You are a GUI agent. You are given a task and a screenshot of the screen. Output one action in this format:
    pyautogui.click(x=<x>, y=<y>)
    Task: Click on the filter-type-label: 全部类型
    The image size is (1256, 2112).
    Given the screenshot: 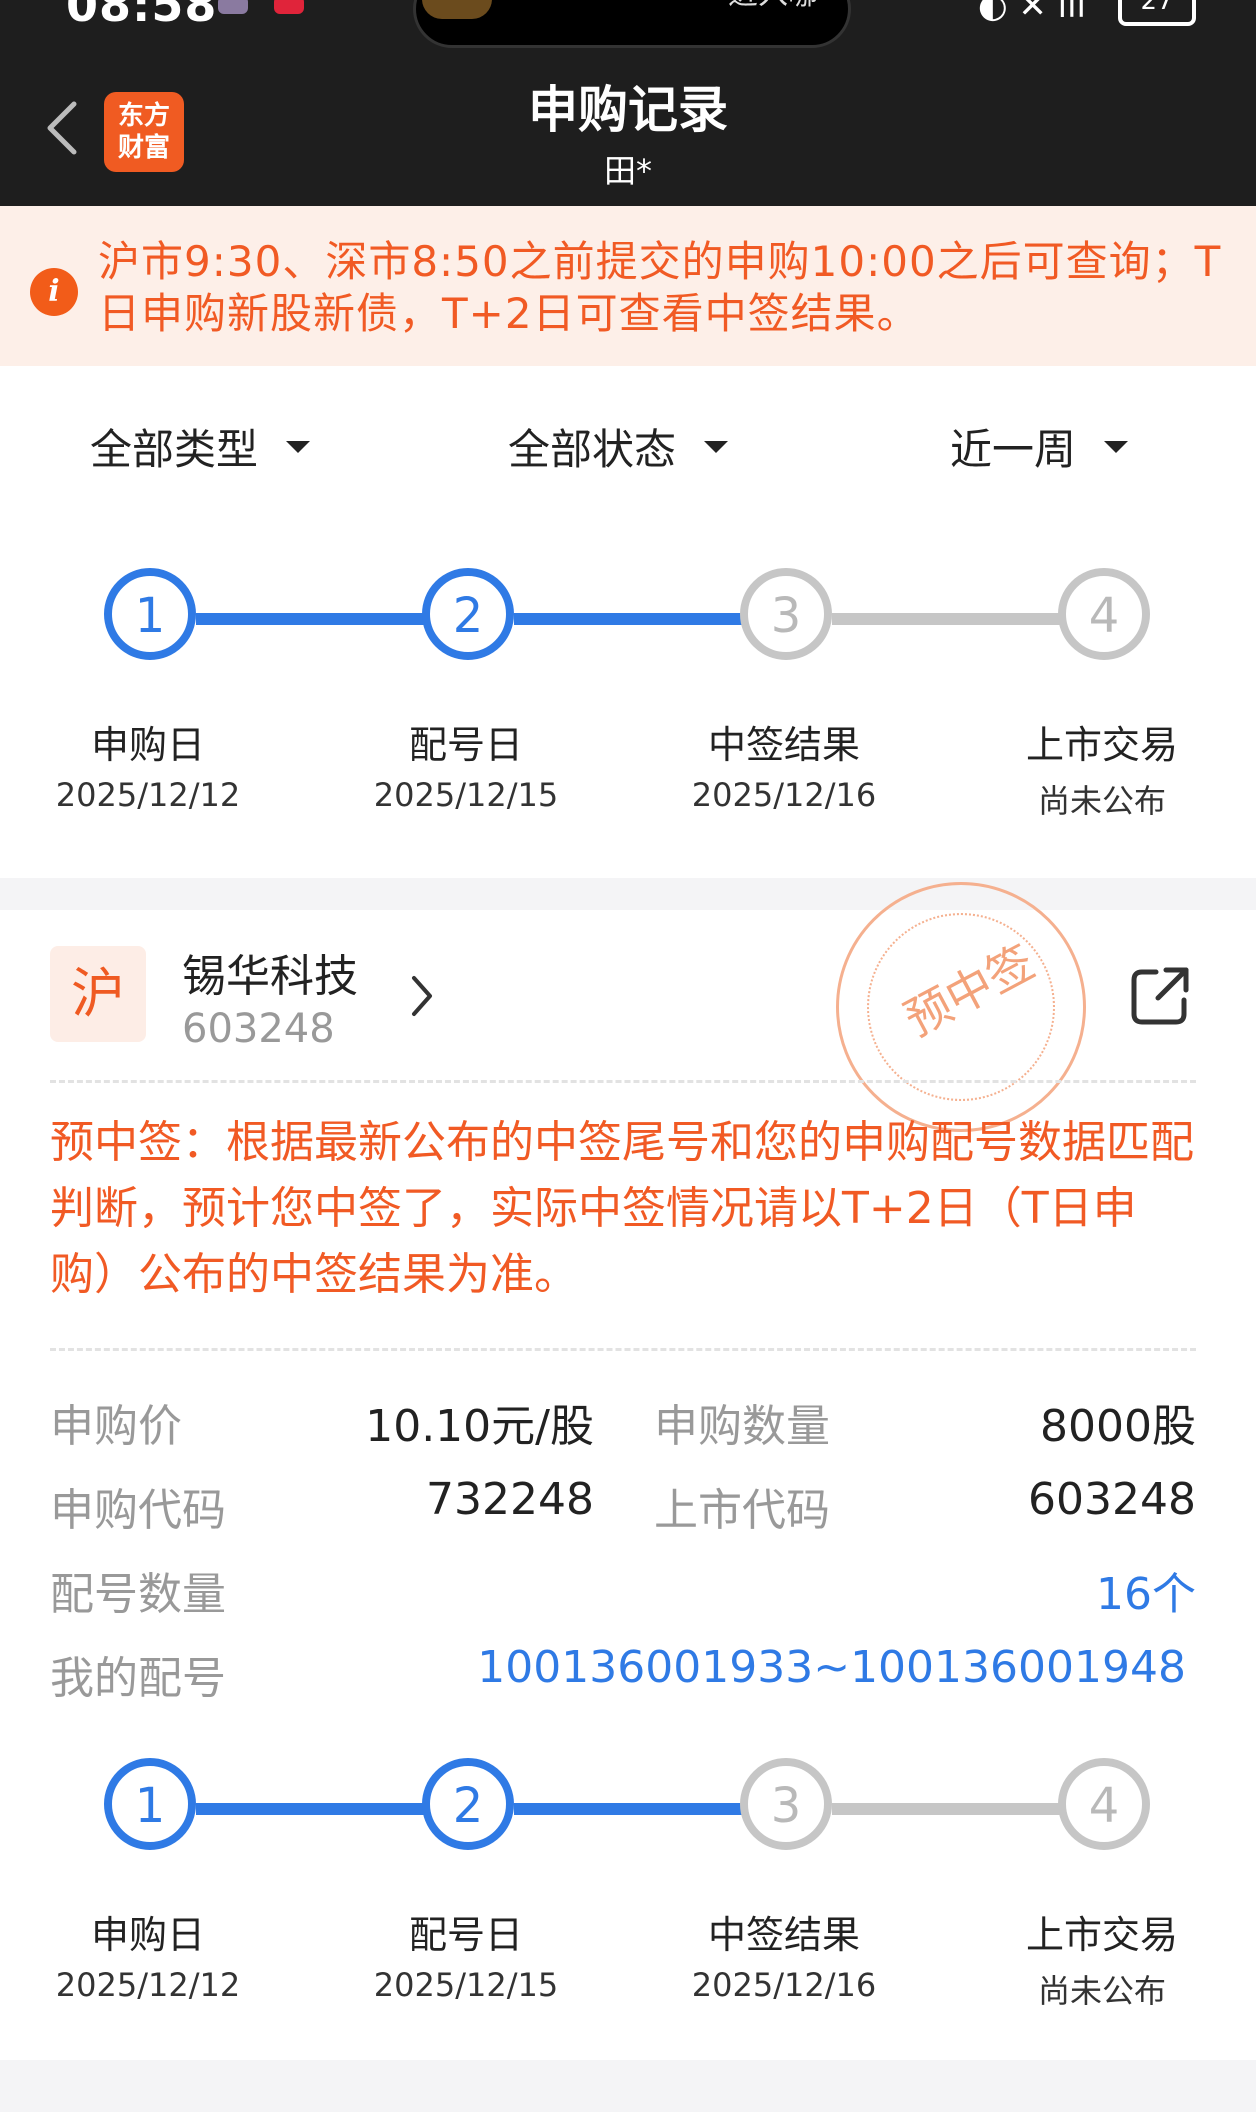 What is the action you would take?
    pyautogui.click(x=174, y=449)
    